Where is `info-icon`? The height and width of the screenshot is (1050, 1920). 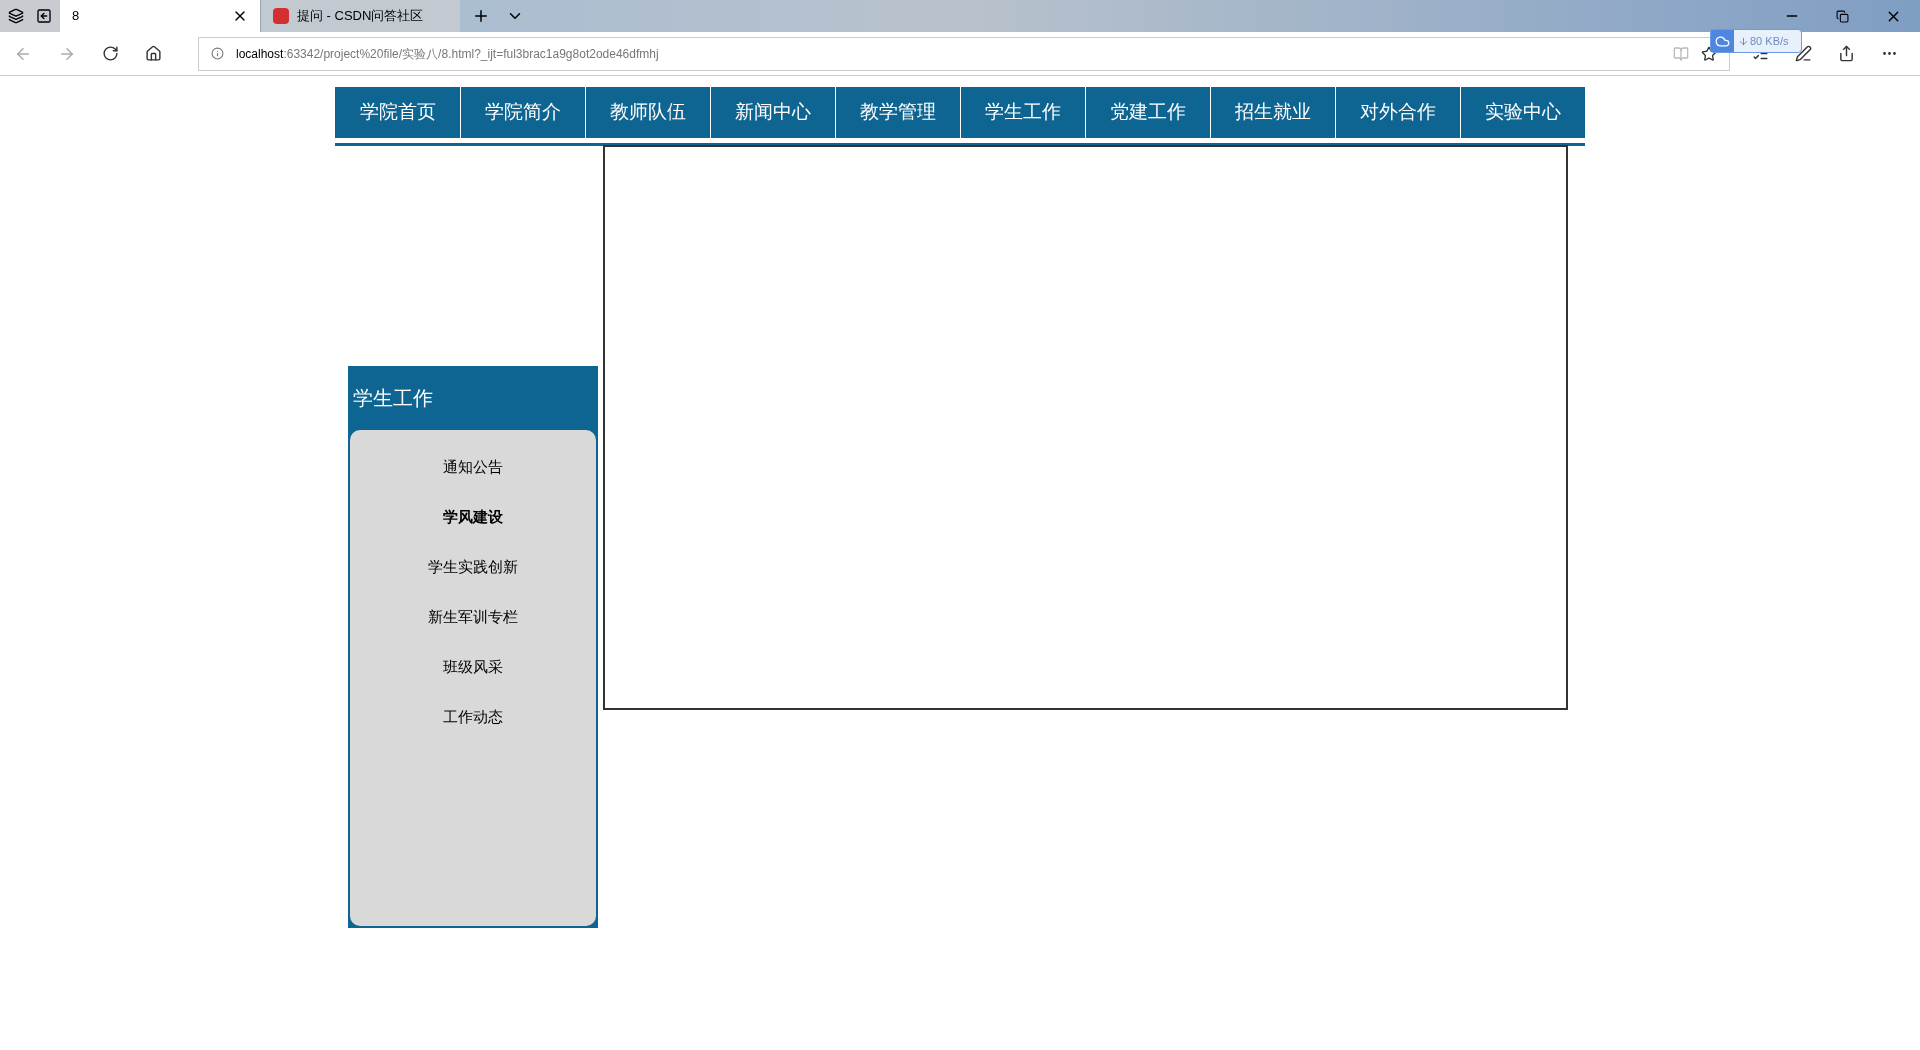 info-icon is located at coordinates (217, 53).